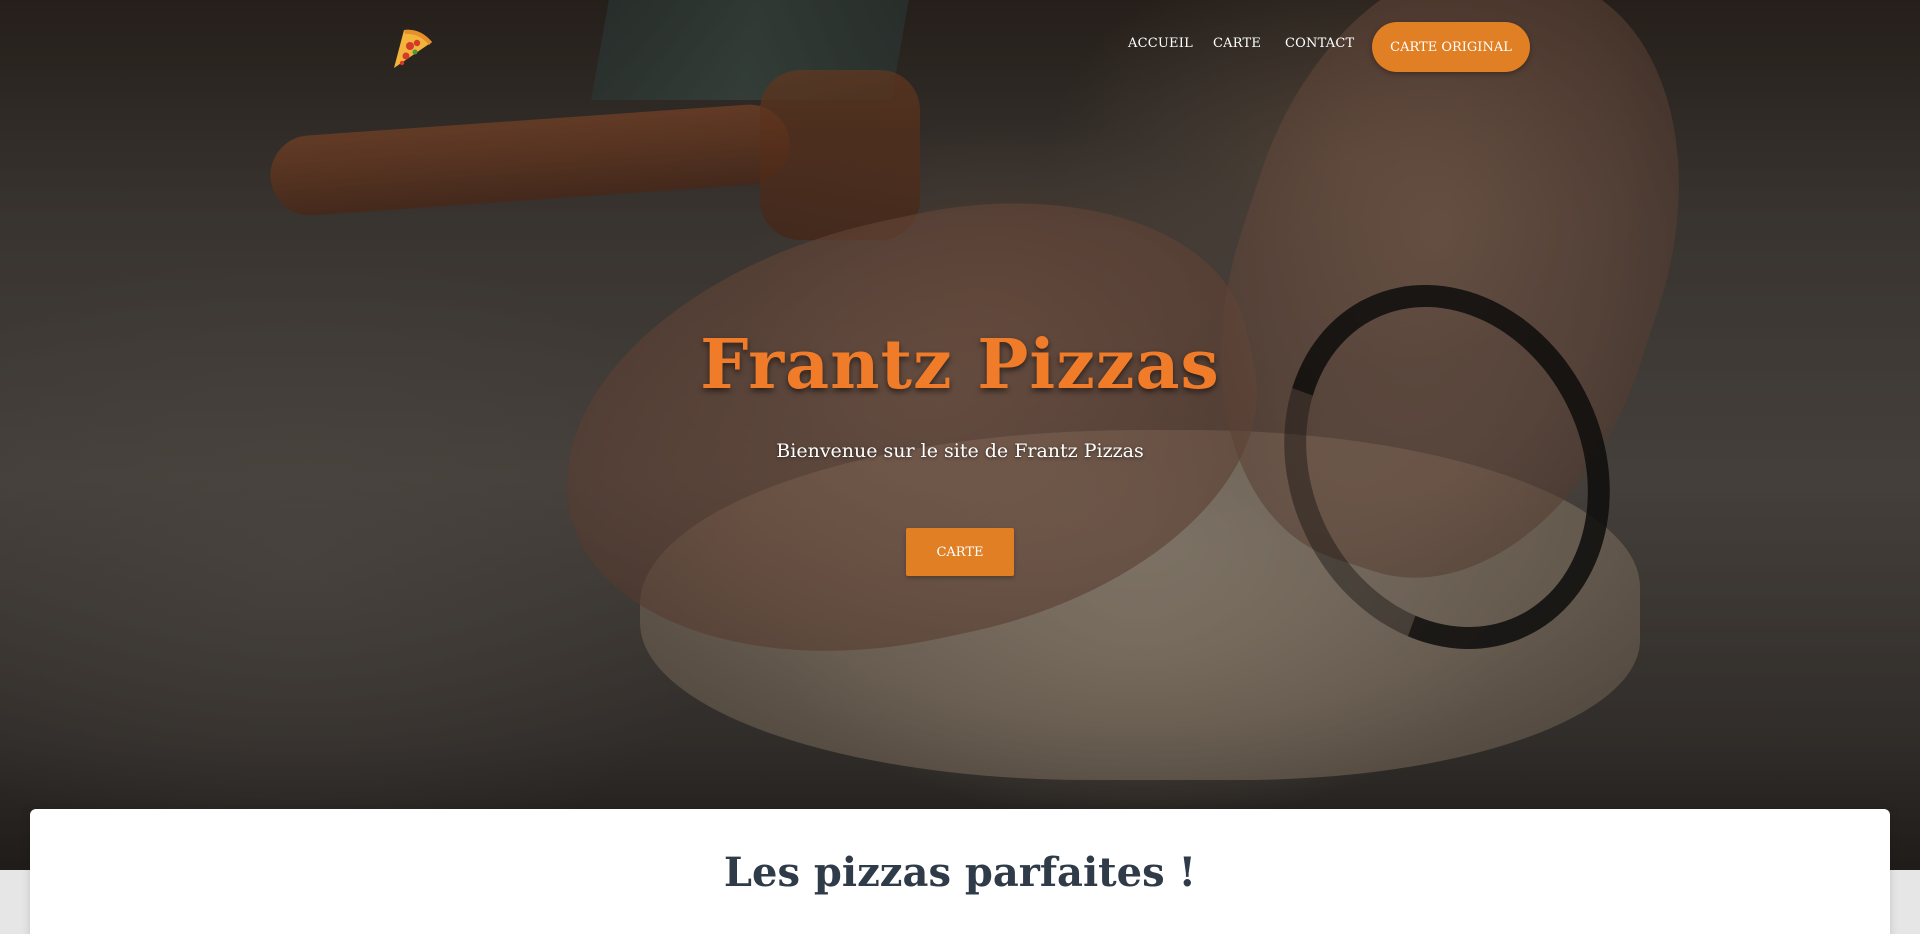 The height and width of the screenshot is (934, 1920). I want to click on hero-title: Frantz Pizzas, so click(960, 365).